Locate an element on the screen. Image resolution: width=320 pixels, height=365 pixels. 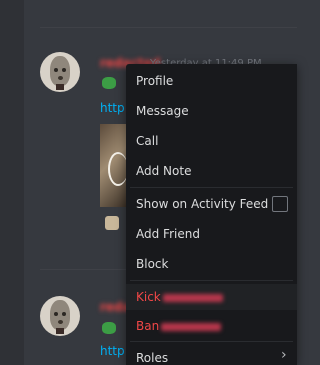
ban-label: Ban is located at coordinates (148, 326).